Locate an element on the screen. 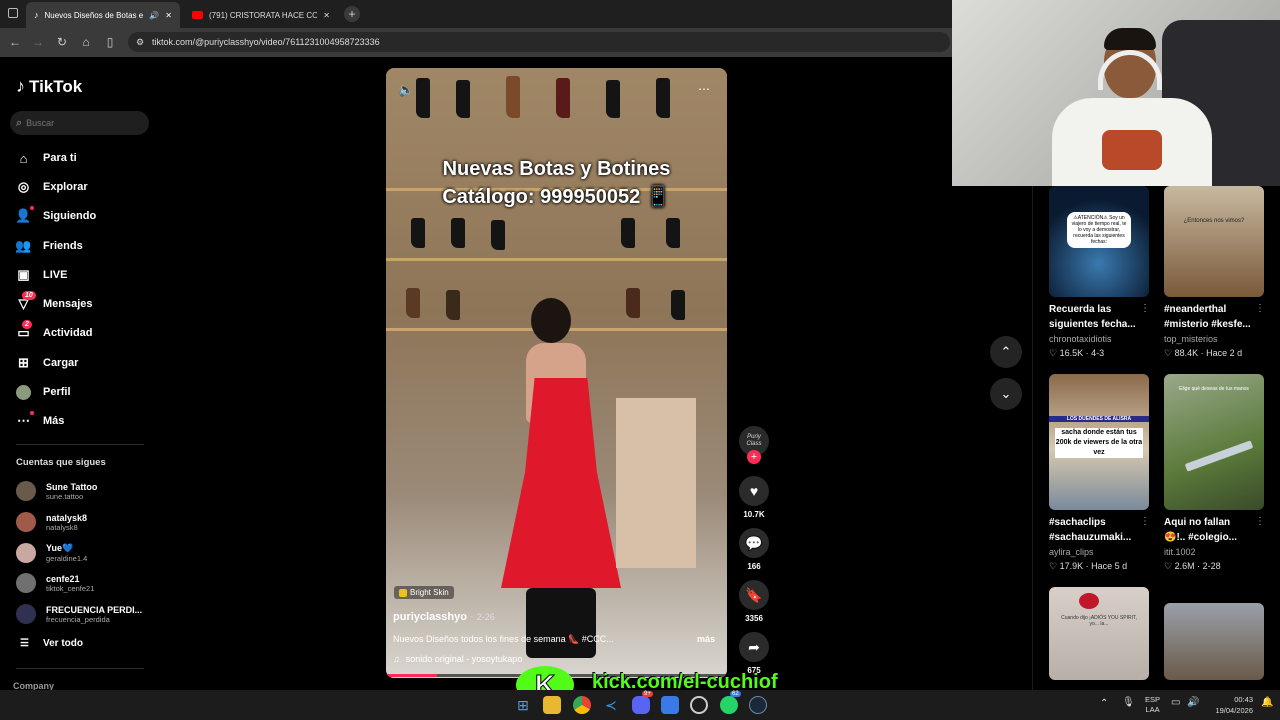  tab-menu-icon is located at coordinates (13, 13).